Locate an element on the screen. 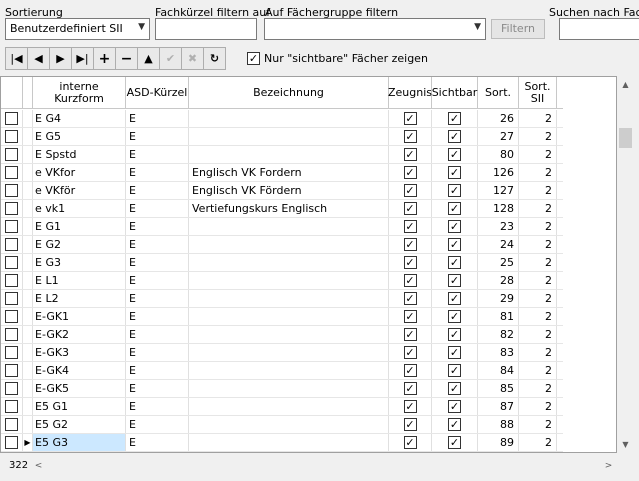  kuerzel-filter-input is located at coordinates (206, 29).